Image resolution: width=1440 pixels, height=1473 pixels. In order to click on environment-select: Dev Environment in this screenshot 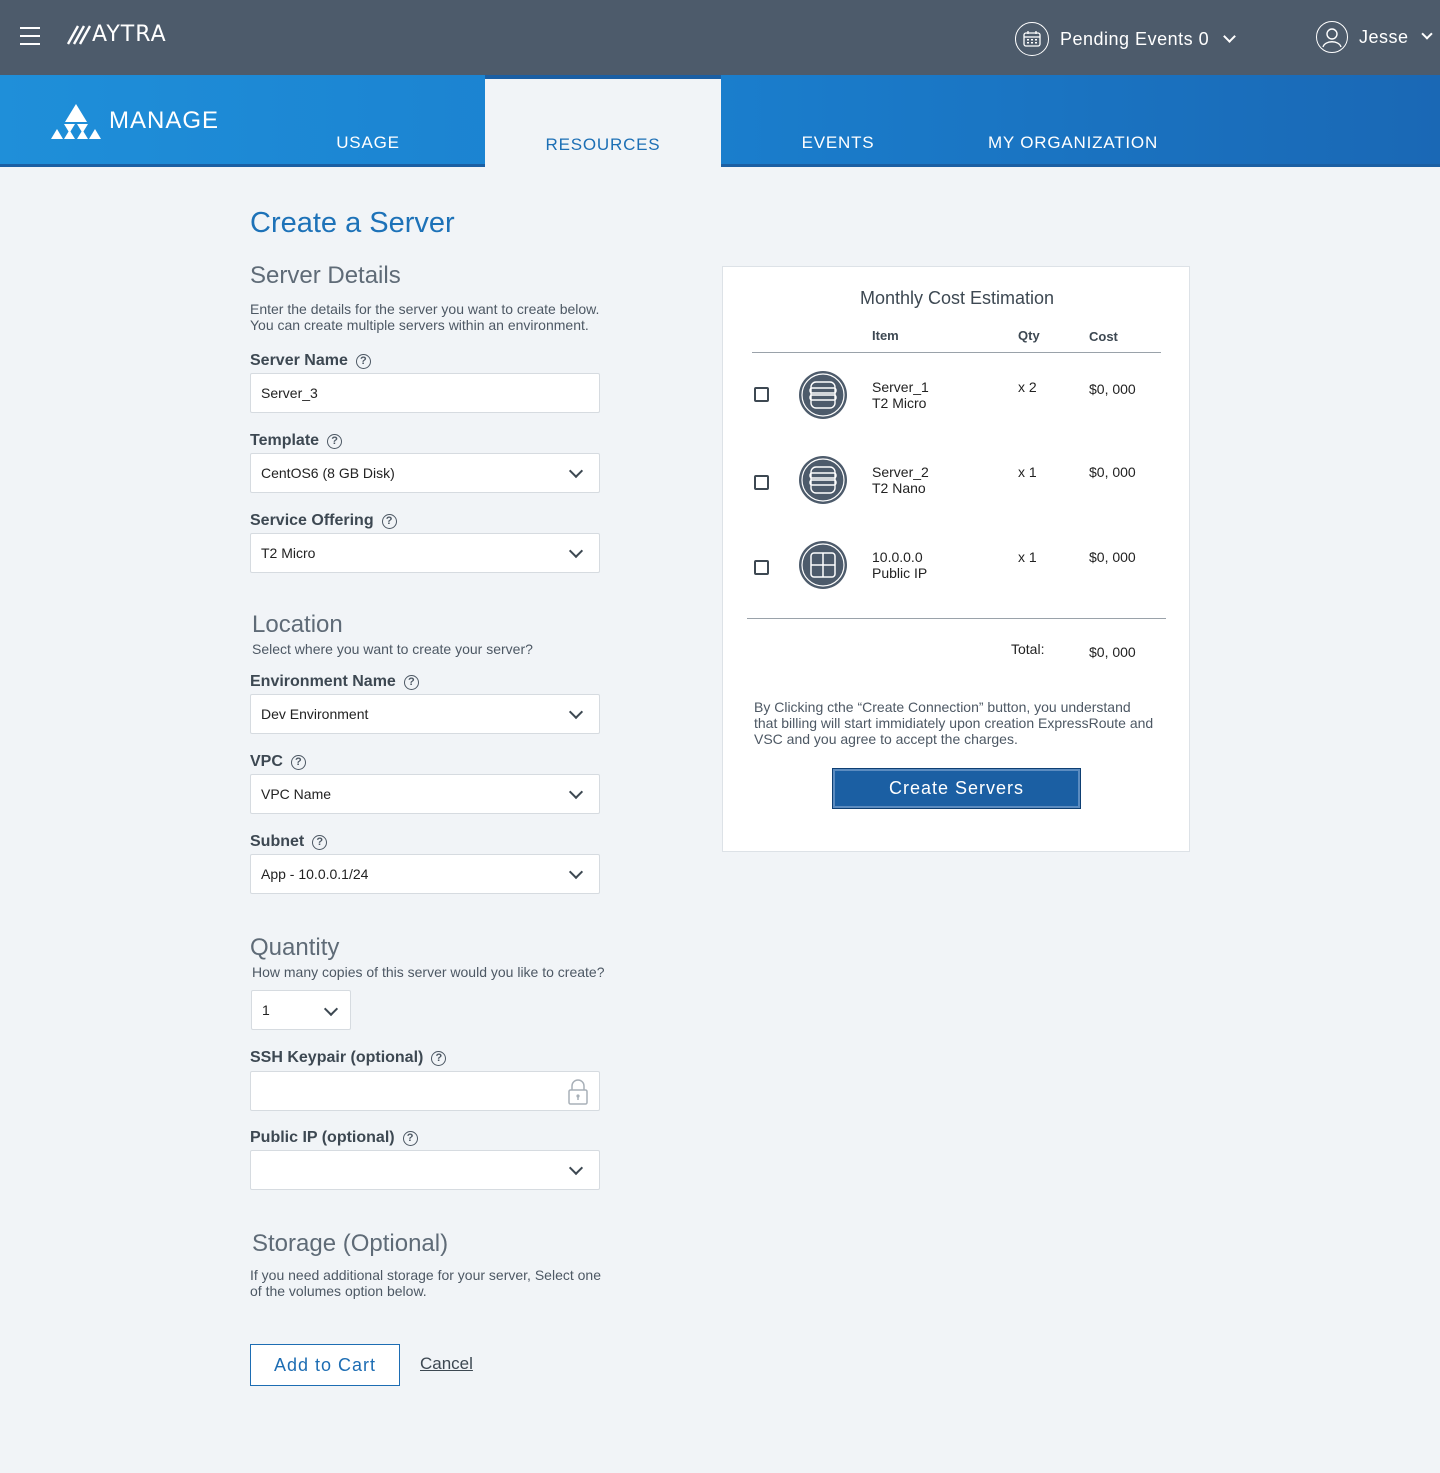, I will do `click(425, 714)`.